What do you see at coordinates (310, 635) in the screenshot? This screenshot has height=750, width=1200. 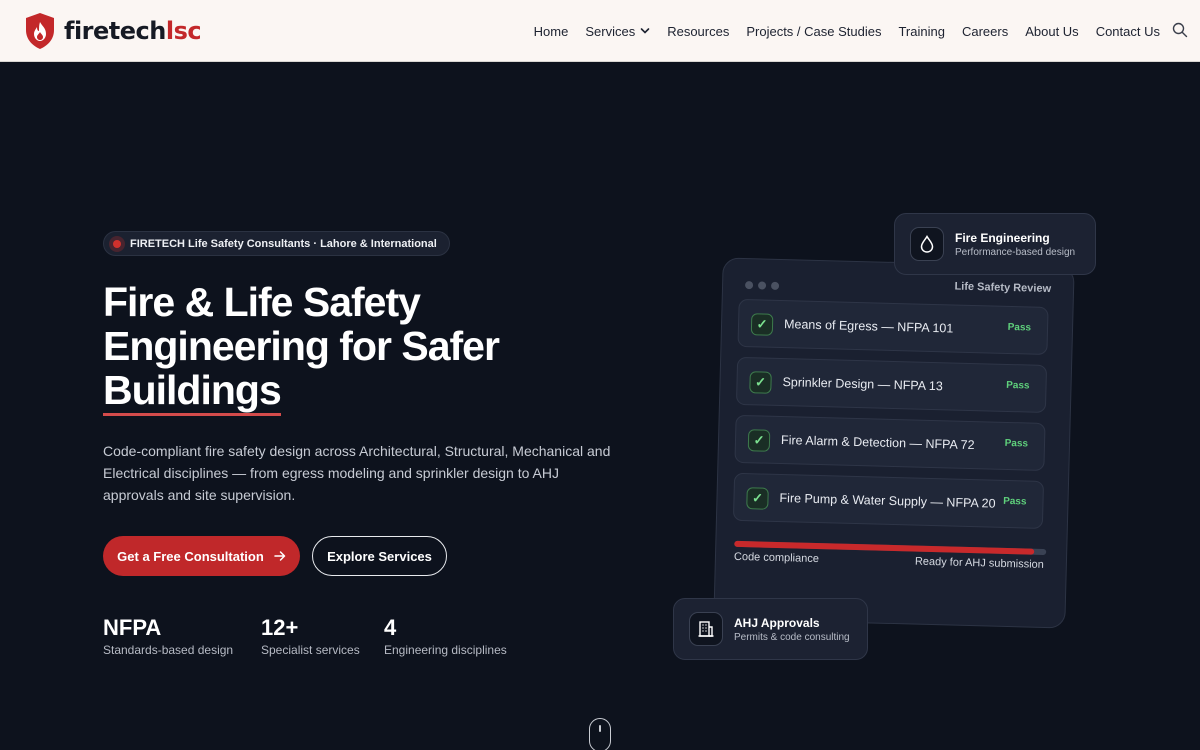 I see `stat-services: 12+ Specialist services` at bounding box center [310, 635].